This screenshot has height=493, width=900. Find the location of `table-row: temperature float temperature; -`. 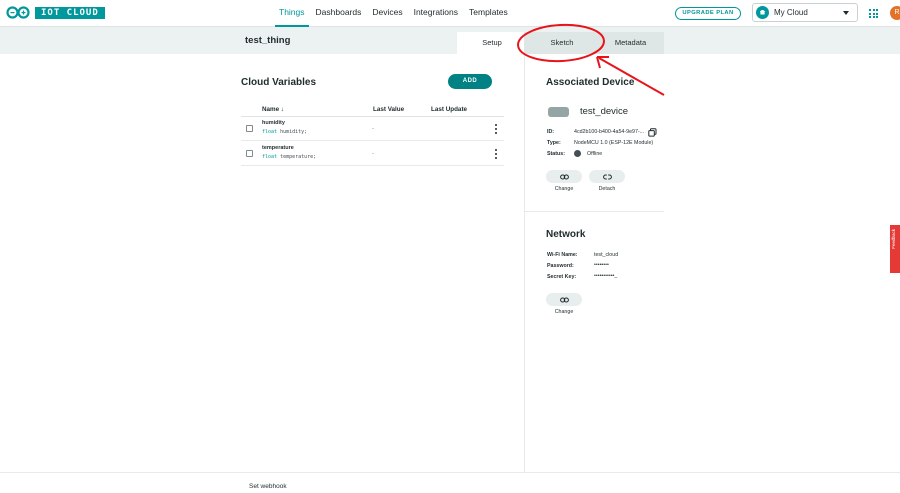

table-row: temperature float temperature; - is located at coordinates (372, 154).